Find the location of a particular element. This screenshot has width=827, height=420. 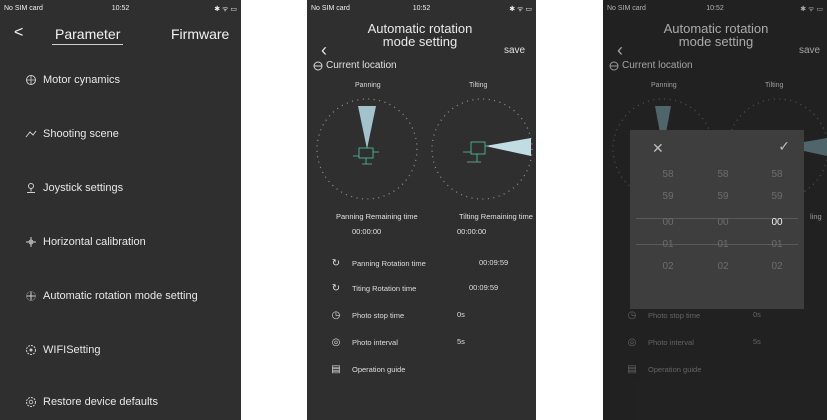

panning-label: Panning is located at coordinates (368, 85).